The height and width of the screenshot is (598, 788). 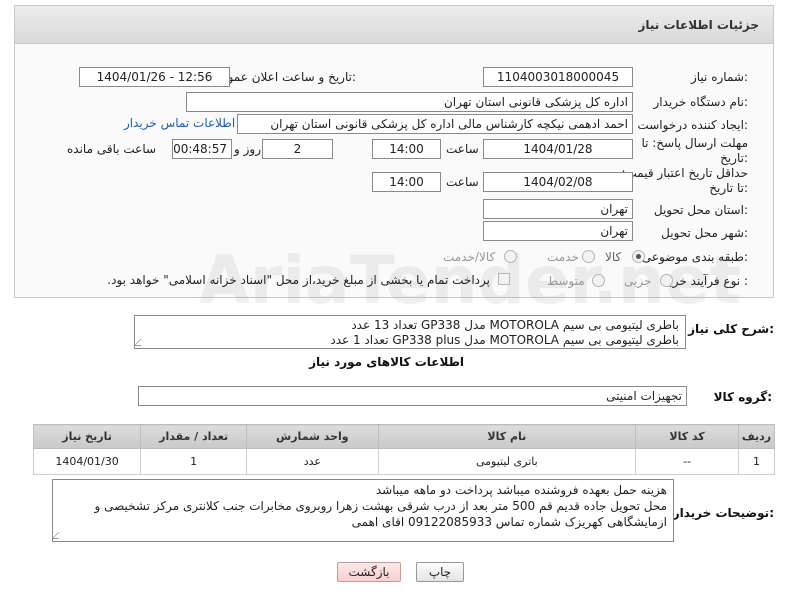 What do you see at coordinates (312, 461) in the screenshot?
I see `cell-unit: عدد` at bounding box center [312, 461].